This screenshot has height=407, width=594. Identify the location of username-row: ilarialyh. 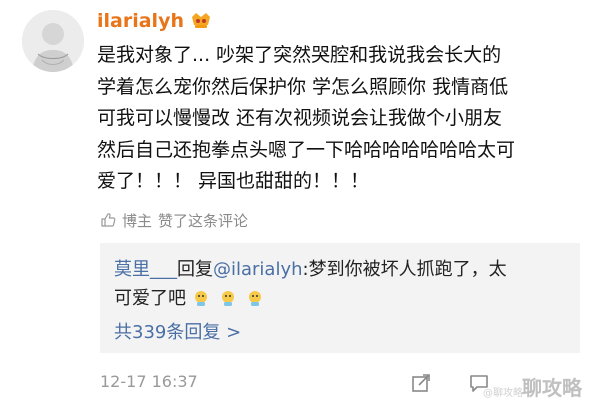
(154, 21).